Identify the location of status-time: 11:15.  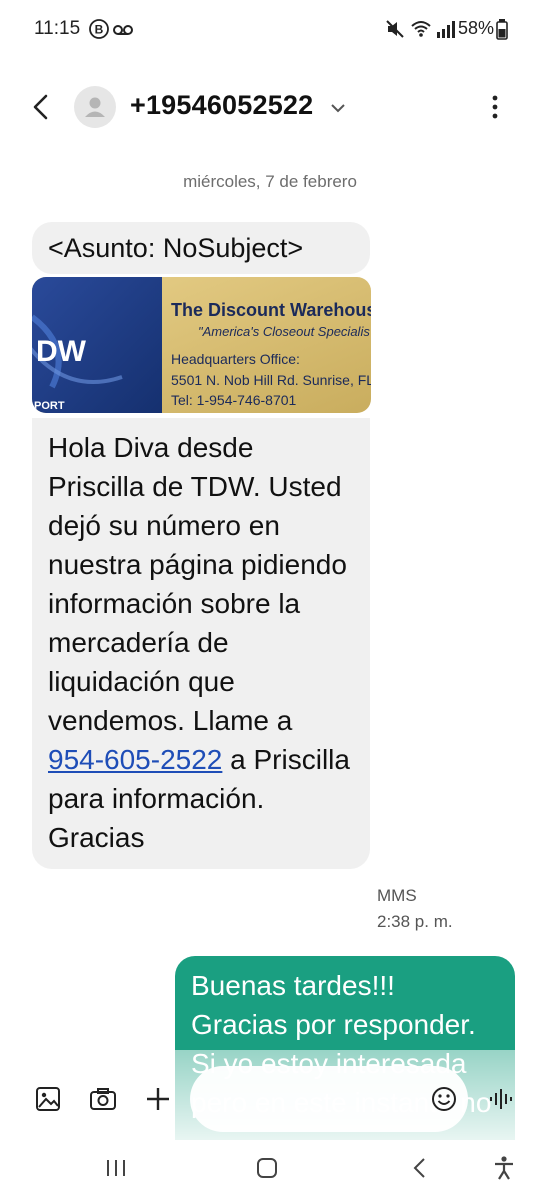
(57, 28).